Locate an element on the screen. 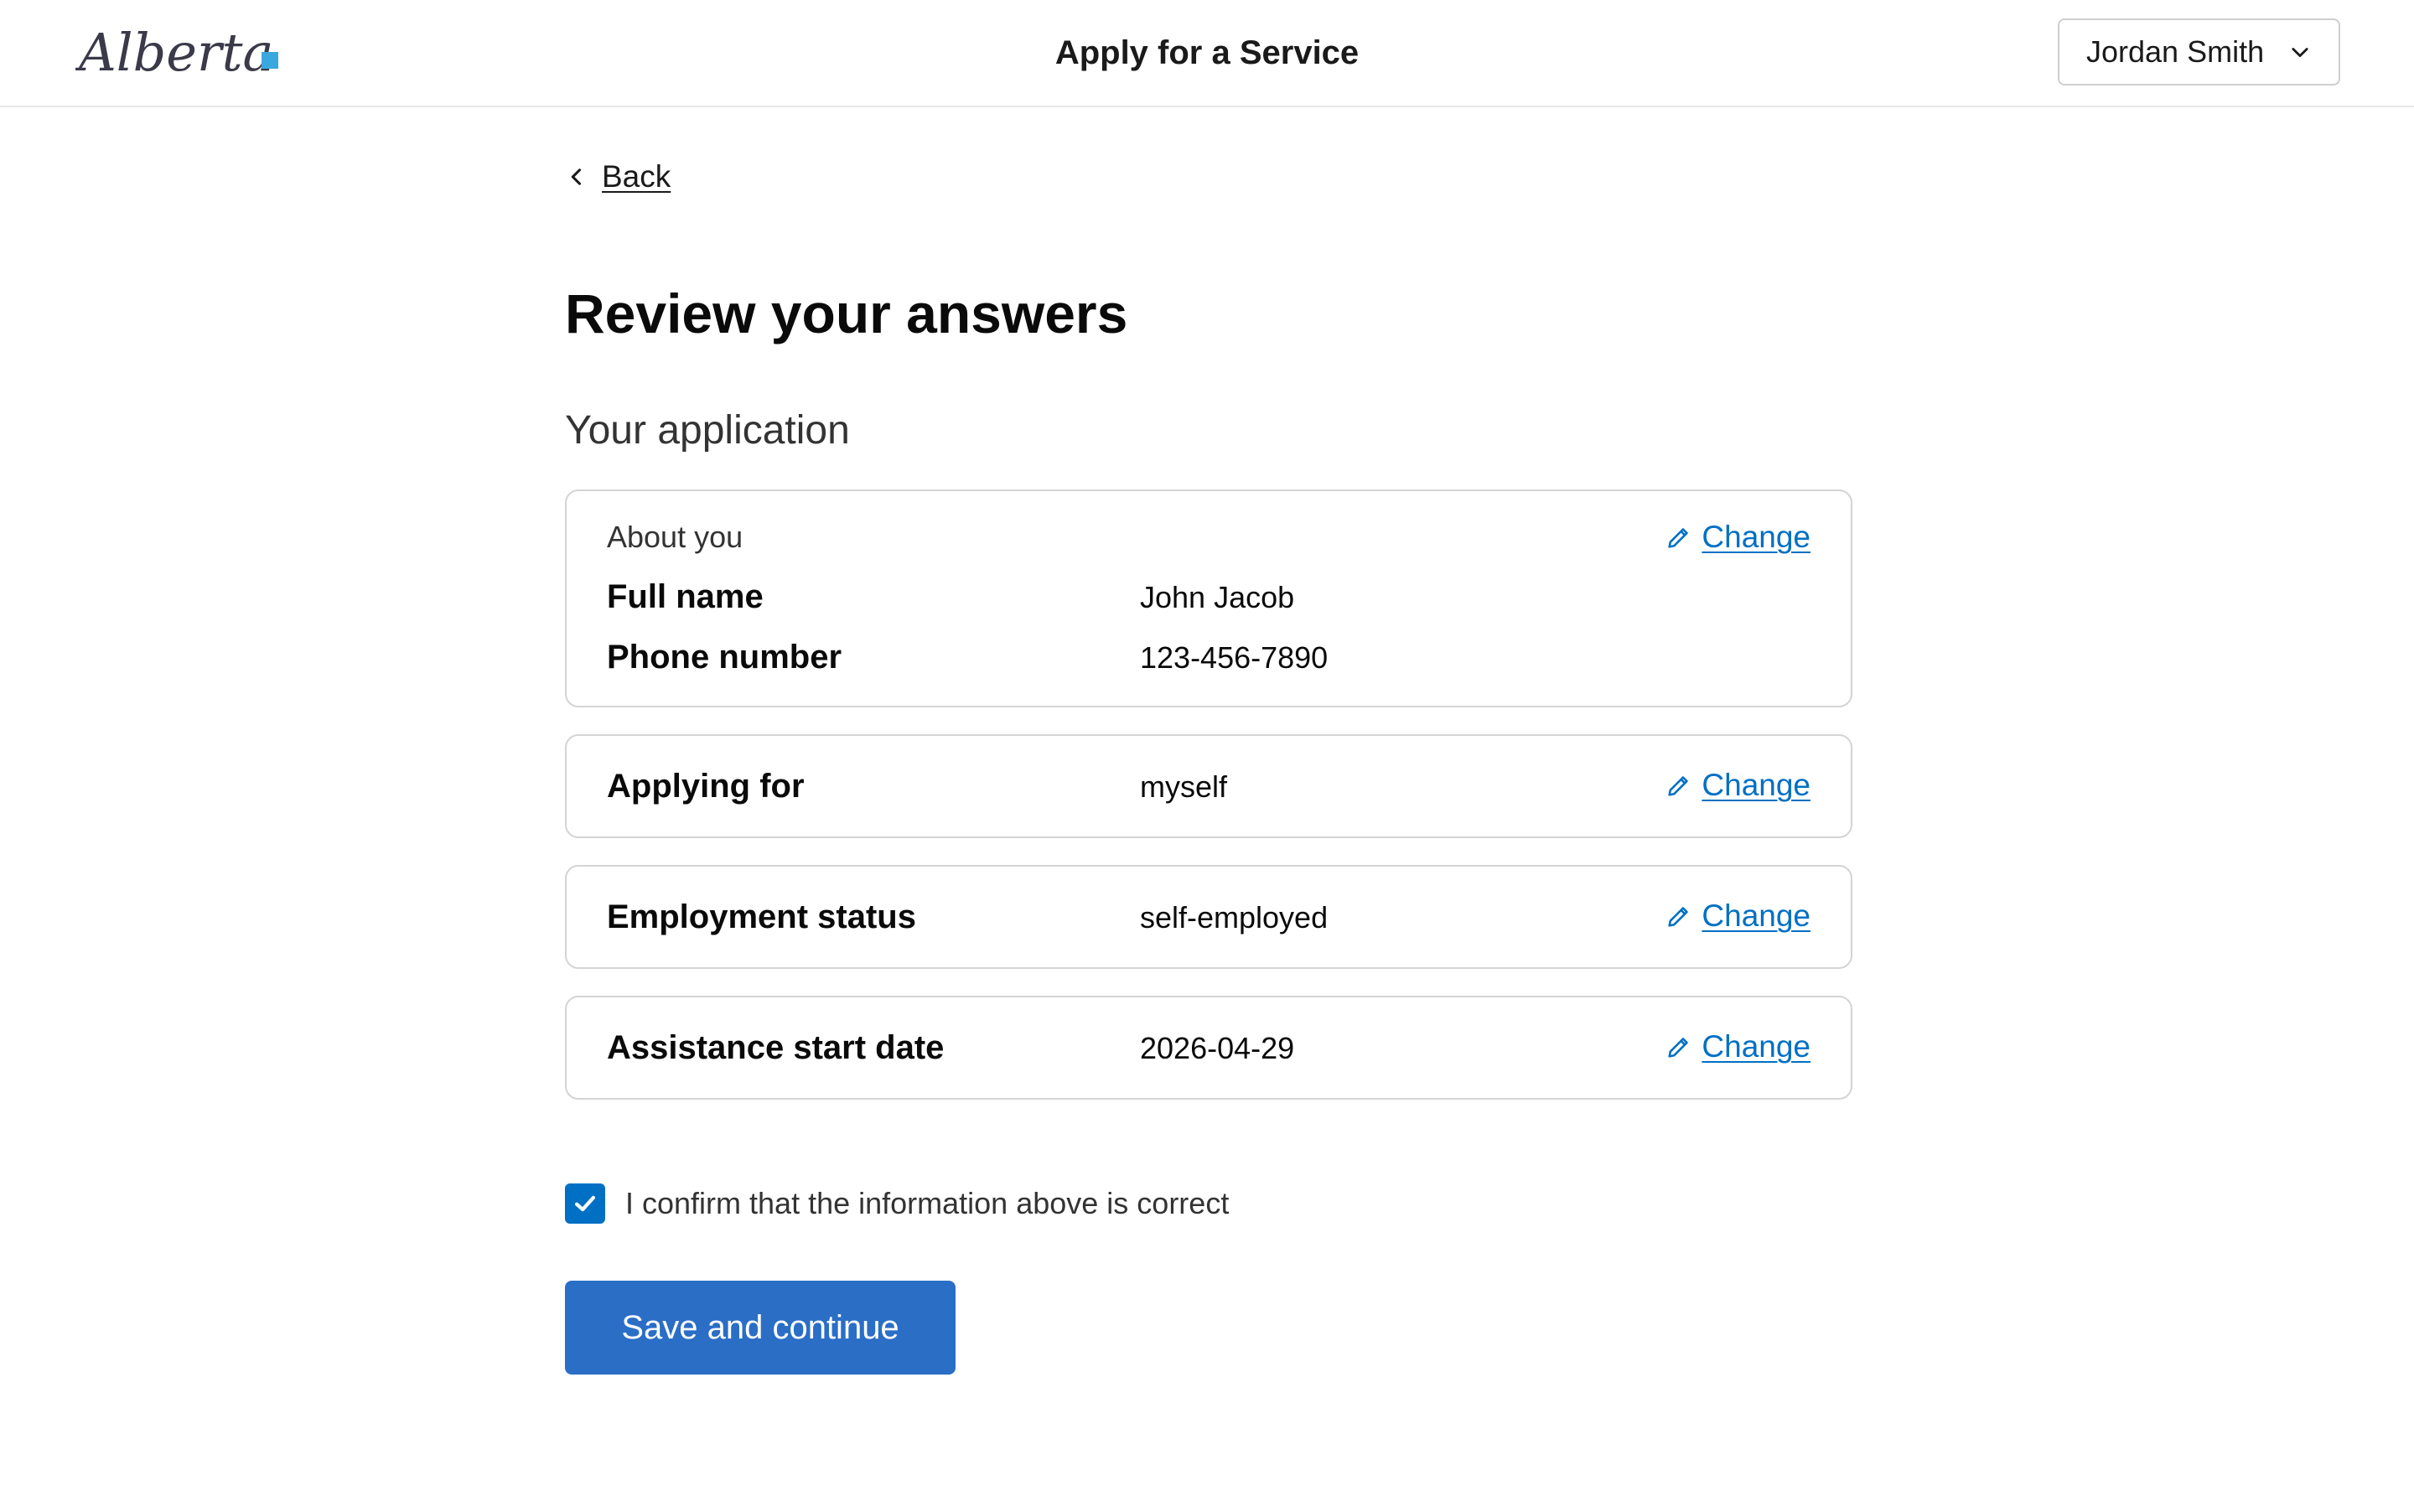 The width and height of the screenshot is (2414, 1512). applying-for-value: myself is located at coordinates (1184, 786).